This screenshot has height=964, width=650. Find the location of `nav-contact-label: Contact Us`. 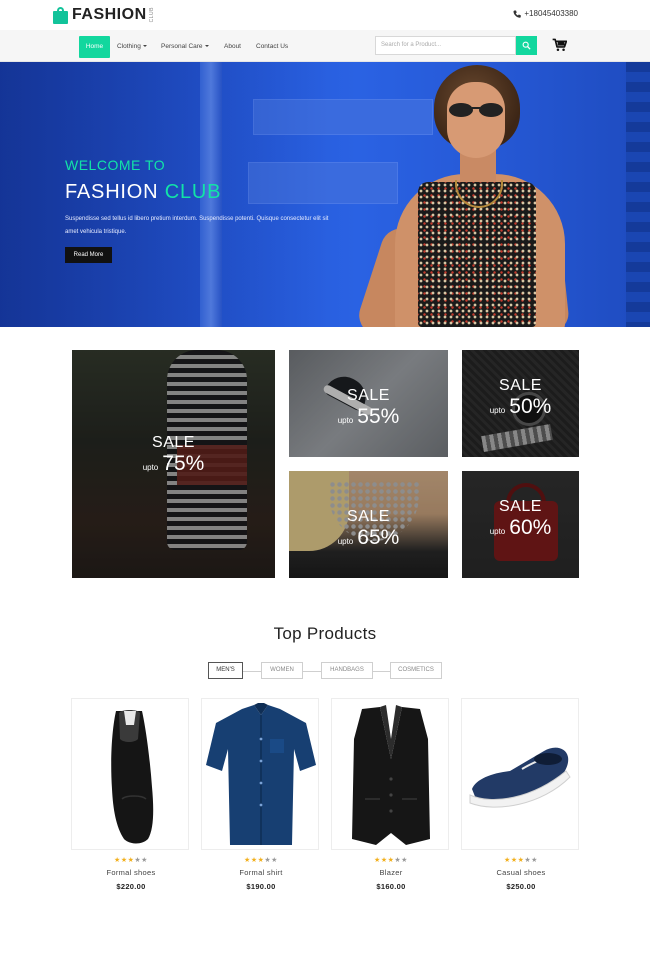

nav-contact-label: Contact Us is located at coordinates (272, 46).